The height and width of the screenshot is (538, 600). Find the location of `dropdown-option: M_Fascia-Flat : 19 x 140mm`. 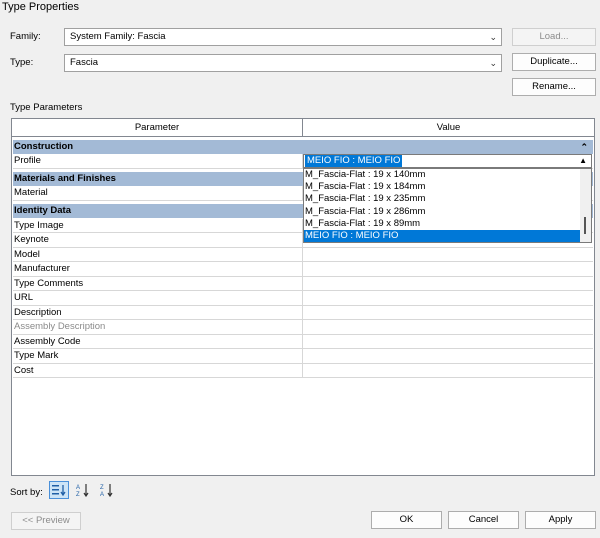

dropdown-option: M_Fascia-Flat : 19 x 140mm is located at coordinates (442, 175).